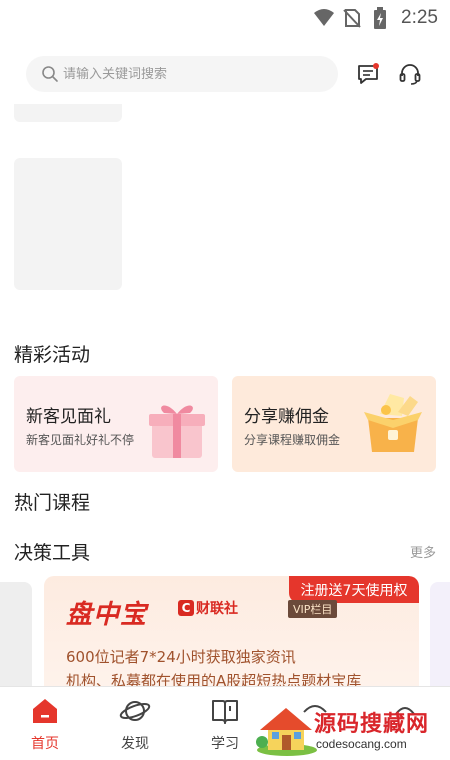  What do you see at coordinates (423, 551) in the screenshot?
I see `more-link: 更多` at bounding box center [423, 551].